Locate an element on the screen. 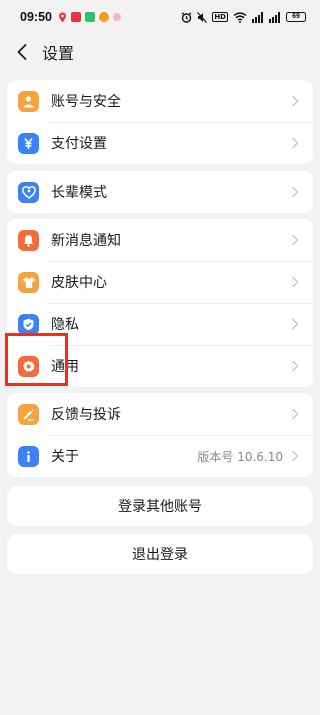 The width and height of the screenshot is (320, 715). system-status-icons: HD 69 is located at coordinates (243, 17).